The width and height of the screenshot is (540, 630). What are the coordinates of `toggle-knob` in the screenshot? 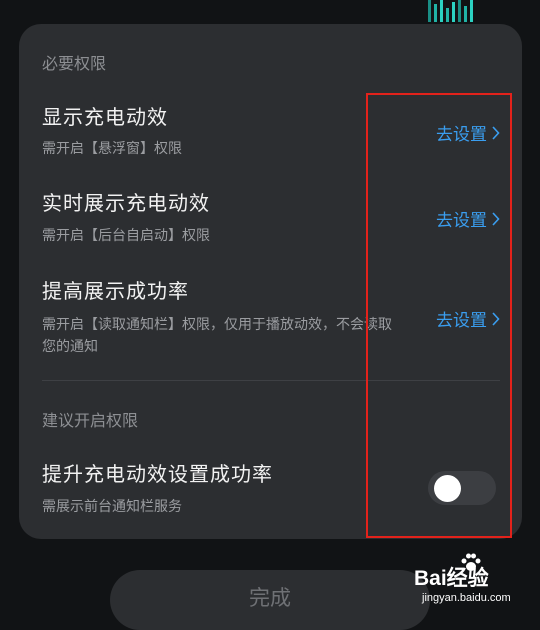 It's located at (447, 488).